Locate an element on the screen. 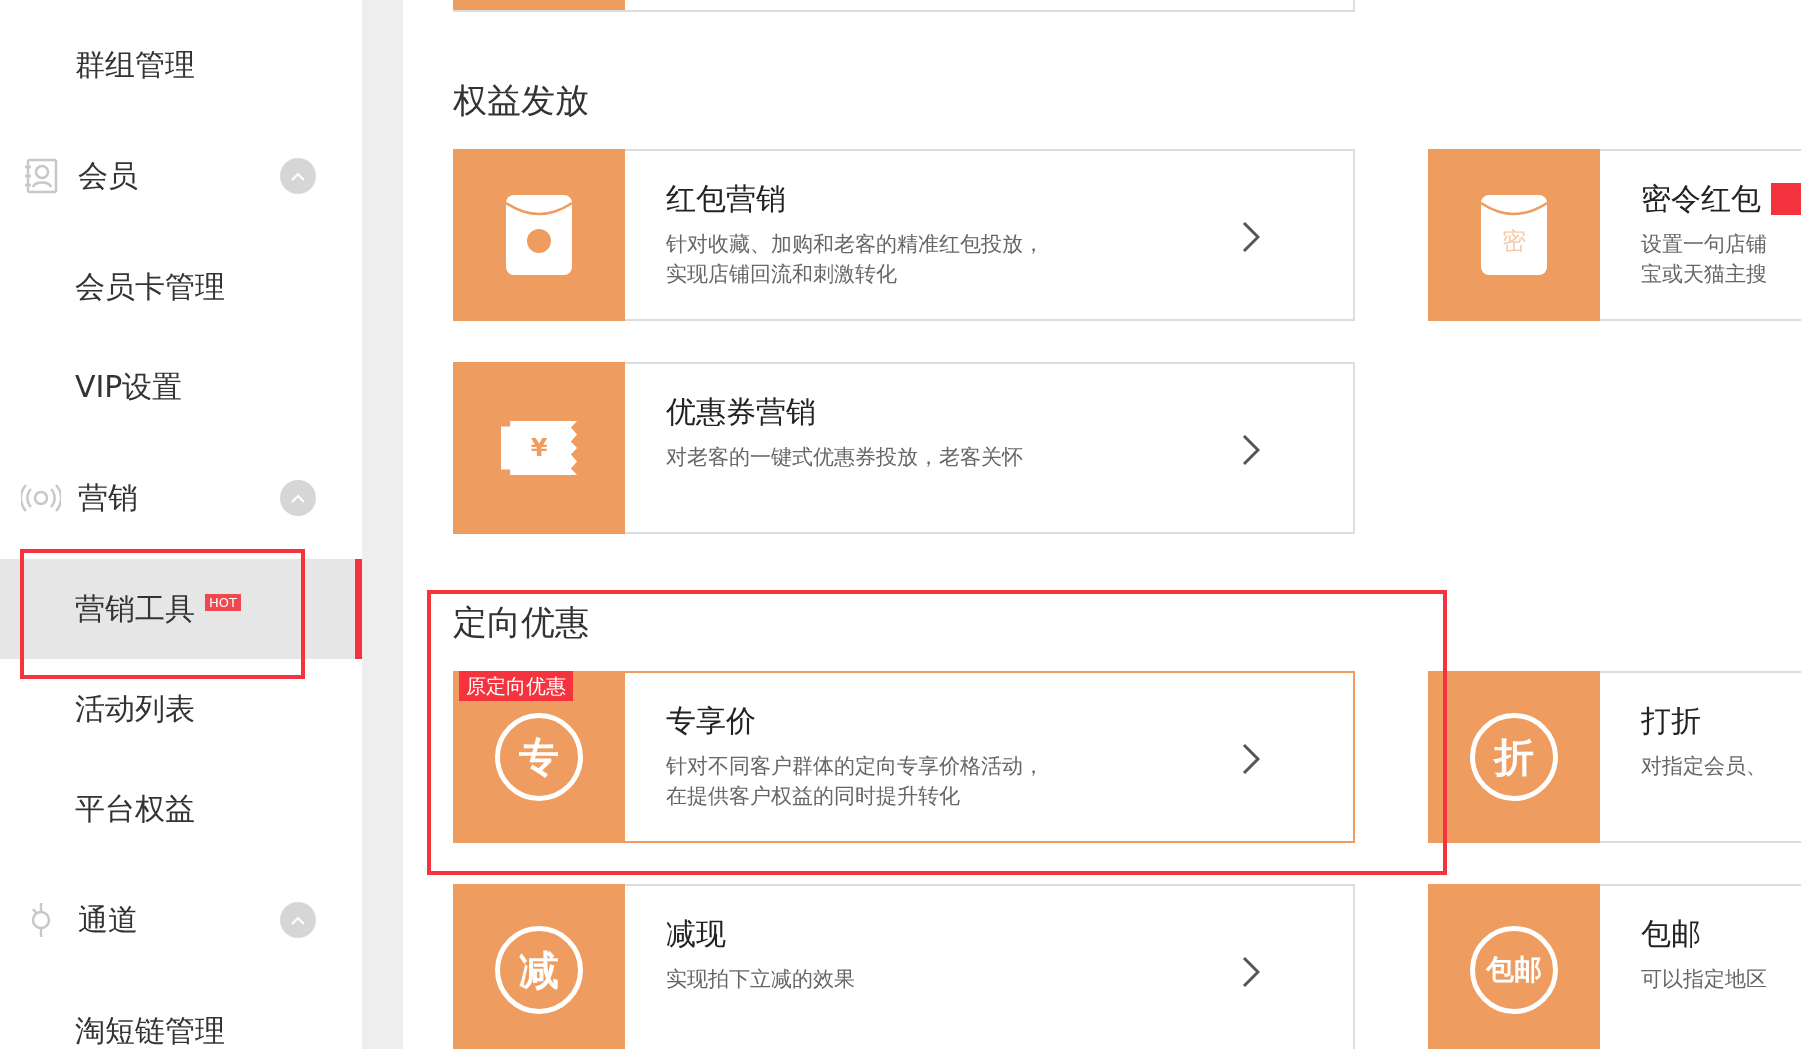  section-title: 定向优惠 is located at coordinates (521, 622).